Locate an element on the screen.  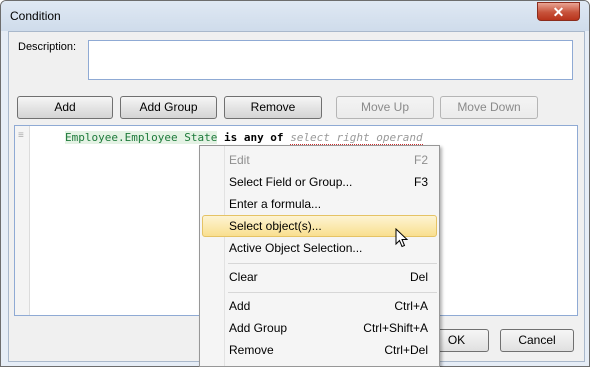
menu-item-edit: Edit F2 is located at coordinates (319, 160).